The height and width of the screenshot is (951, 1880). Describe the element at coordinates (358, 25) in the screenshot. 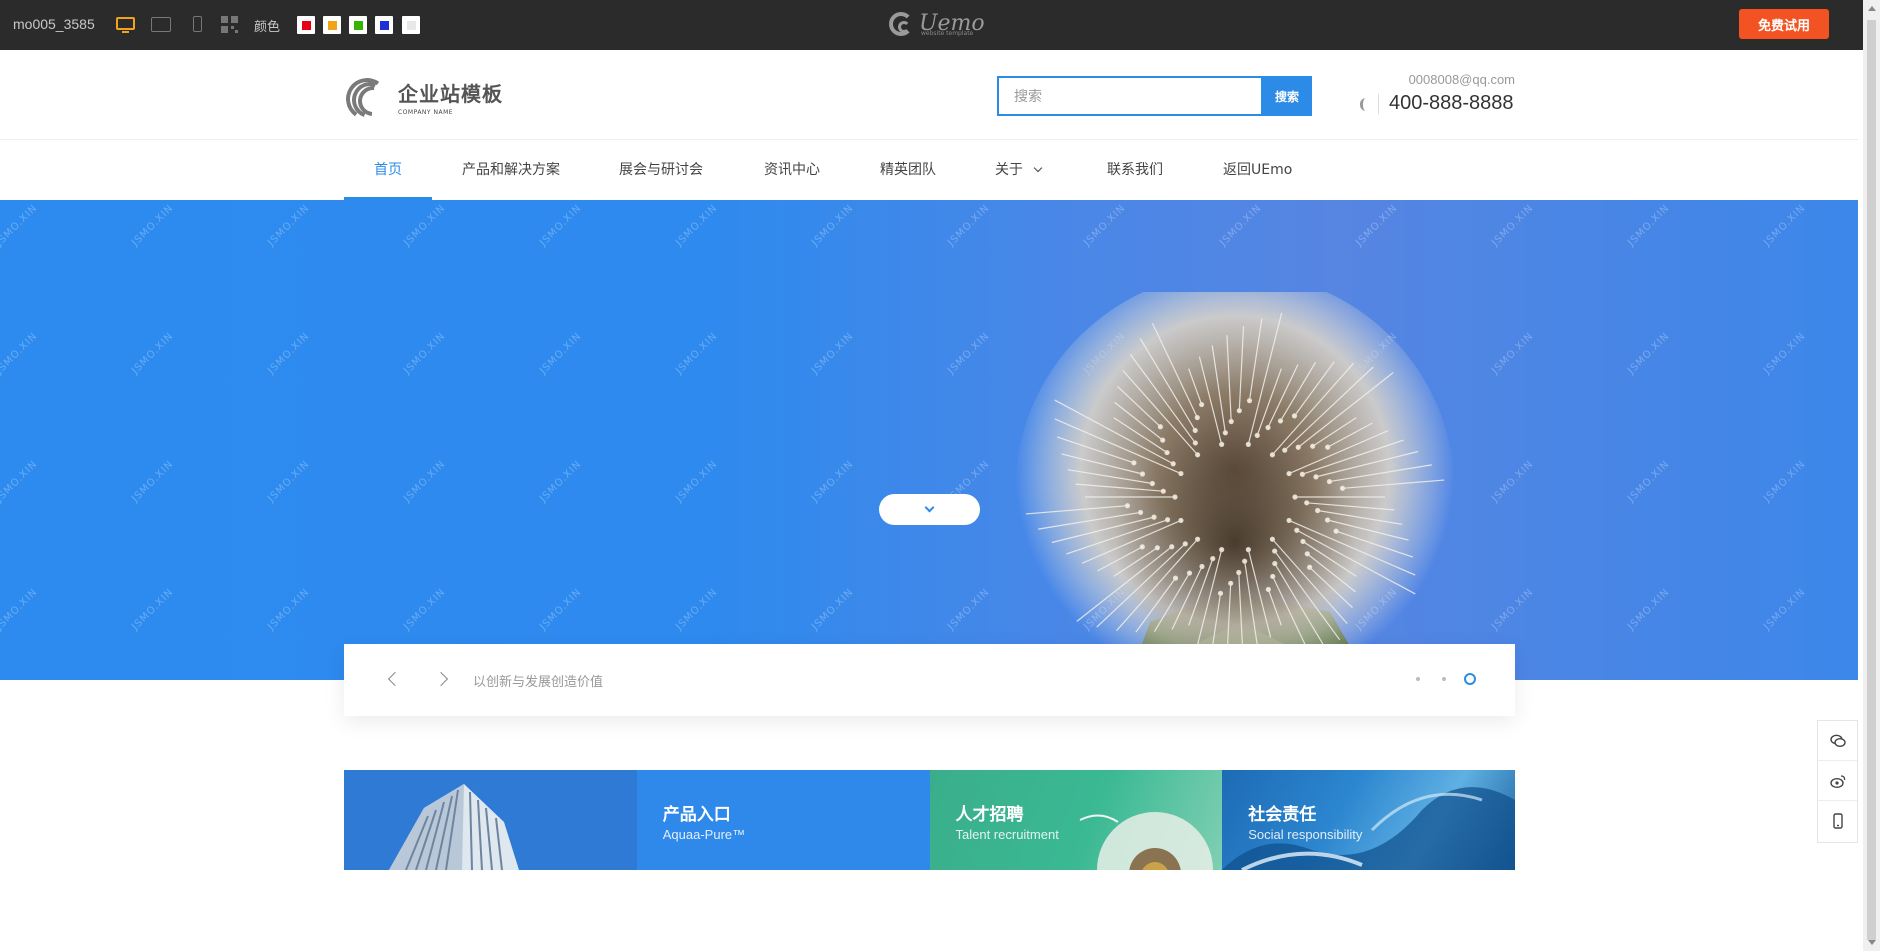

I see `color-swatch-green` at that location.